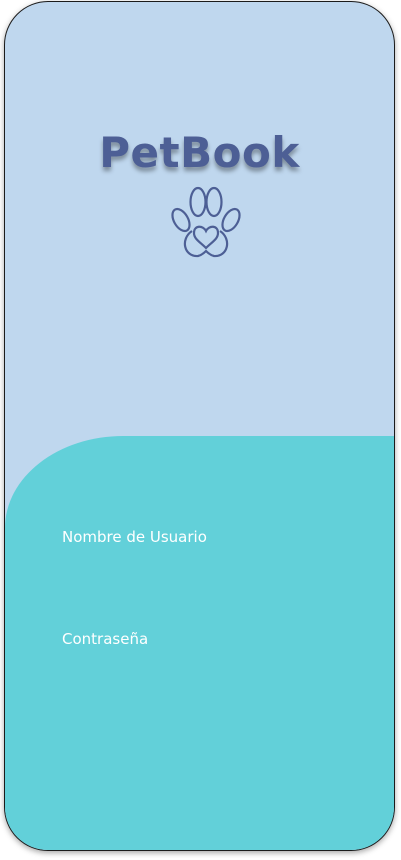 This screenshot has height=860, width=401. Describe the element at coordinates (199, 152) in the screenshot. I see `app-logo-title: PetBook` at that location.